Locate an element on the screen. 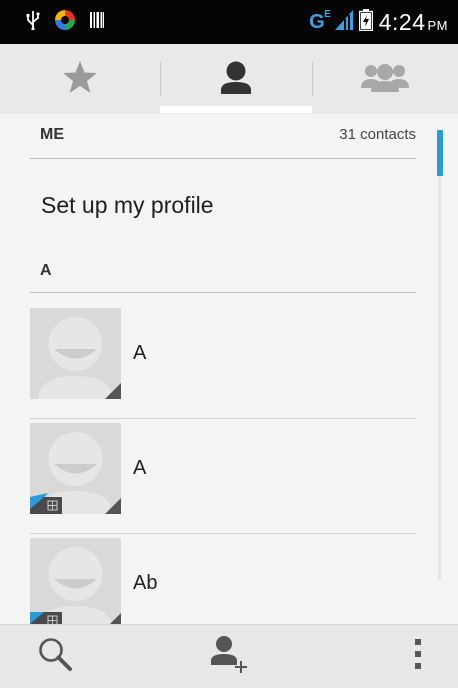 This screenshot has width=458, height=688. search-button is located at coordinates (55, 656).